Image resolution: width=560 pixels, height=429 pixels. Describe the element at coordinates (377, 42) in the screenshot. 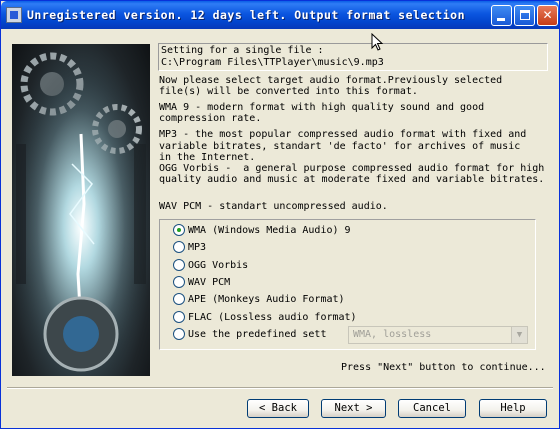

I see `mouse-pointer-icon` at that location.